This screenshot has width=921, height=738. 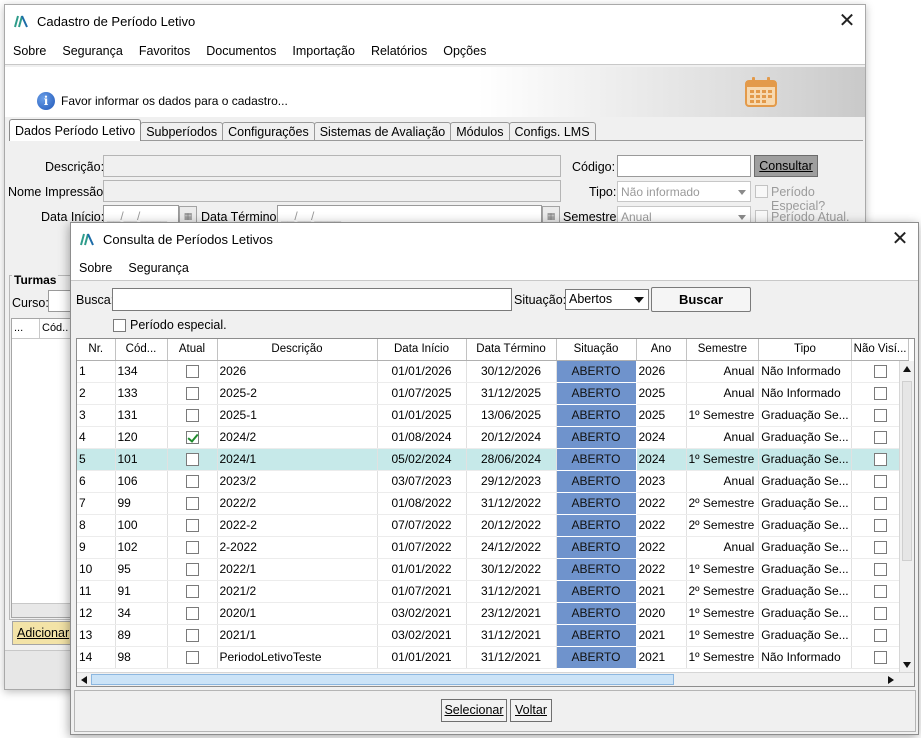 What do you see at coordinates (661, 459) in the screenshot?
I see `cell-ano: 2024` at bounding box center [661, 459].